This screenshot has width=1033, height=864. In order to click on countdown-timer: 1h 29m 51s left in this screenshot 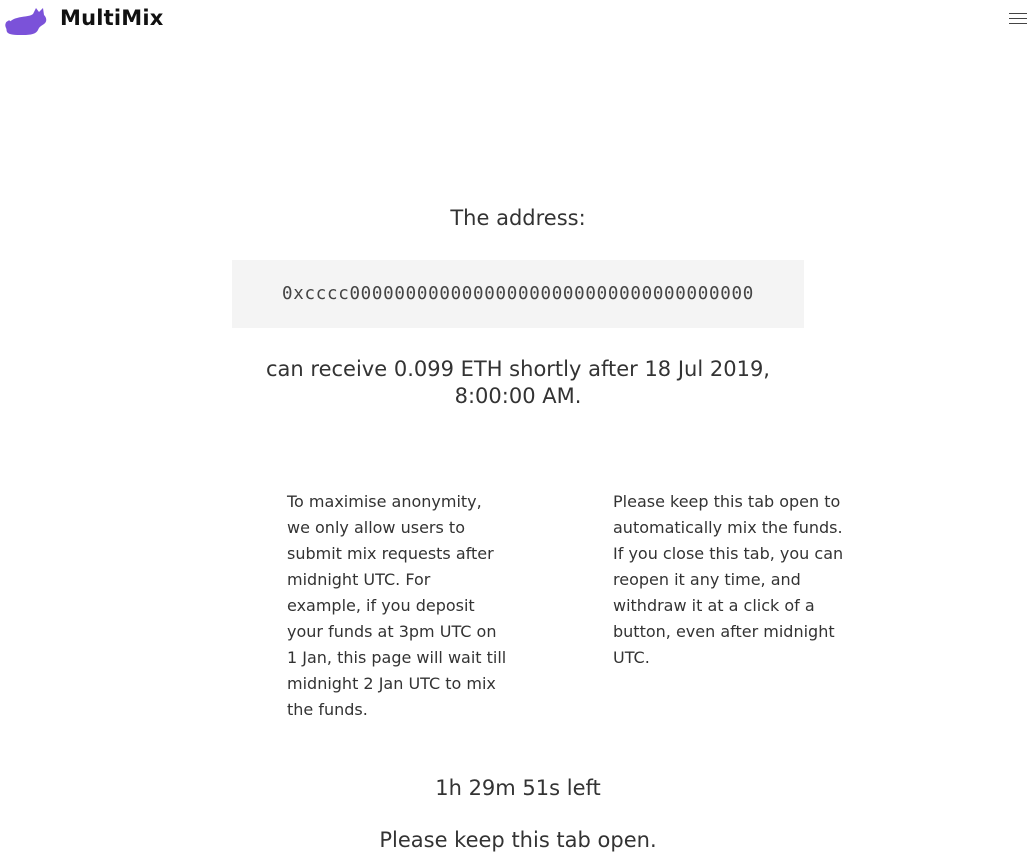, I will do `click(518, 788)`.